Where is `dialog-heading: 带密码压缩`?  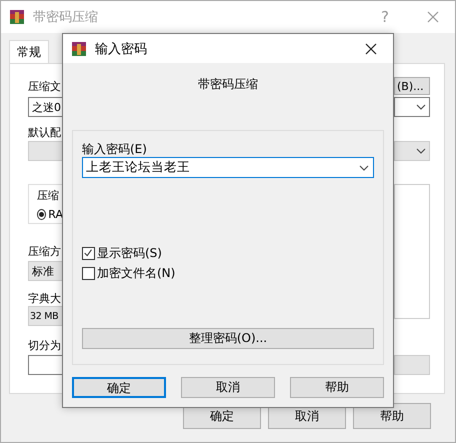
dialog-heading: 带密码压缩 is located at coordinates (228, 84).